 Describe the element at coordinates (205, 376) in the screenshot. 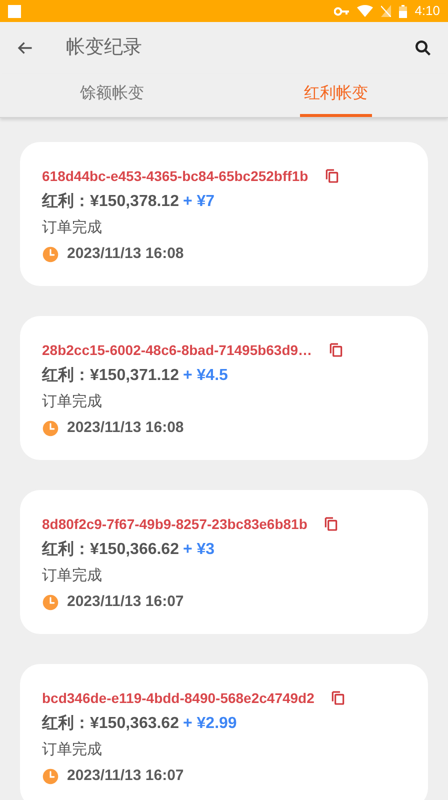

I see `change-amount: + ¥4.5` at that location.